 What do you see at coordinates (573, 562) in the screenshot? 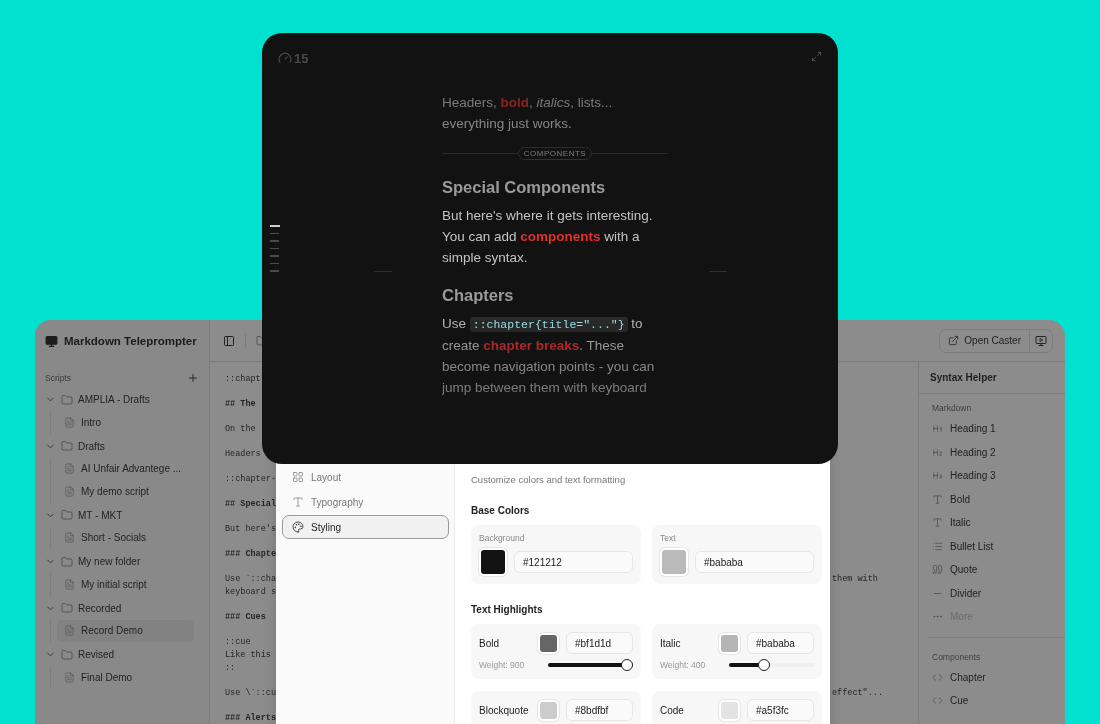
I see `hex-field: #121212` at bounding box center [573, 562].